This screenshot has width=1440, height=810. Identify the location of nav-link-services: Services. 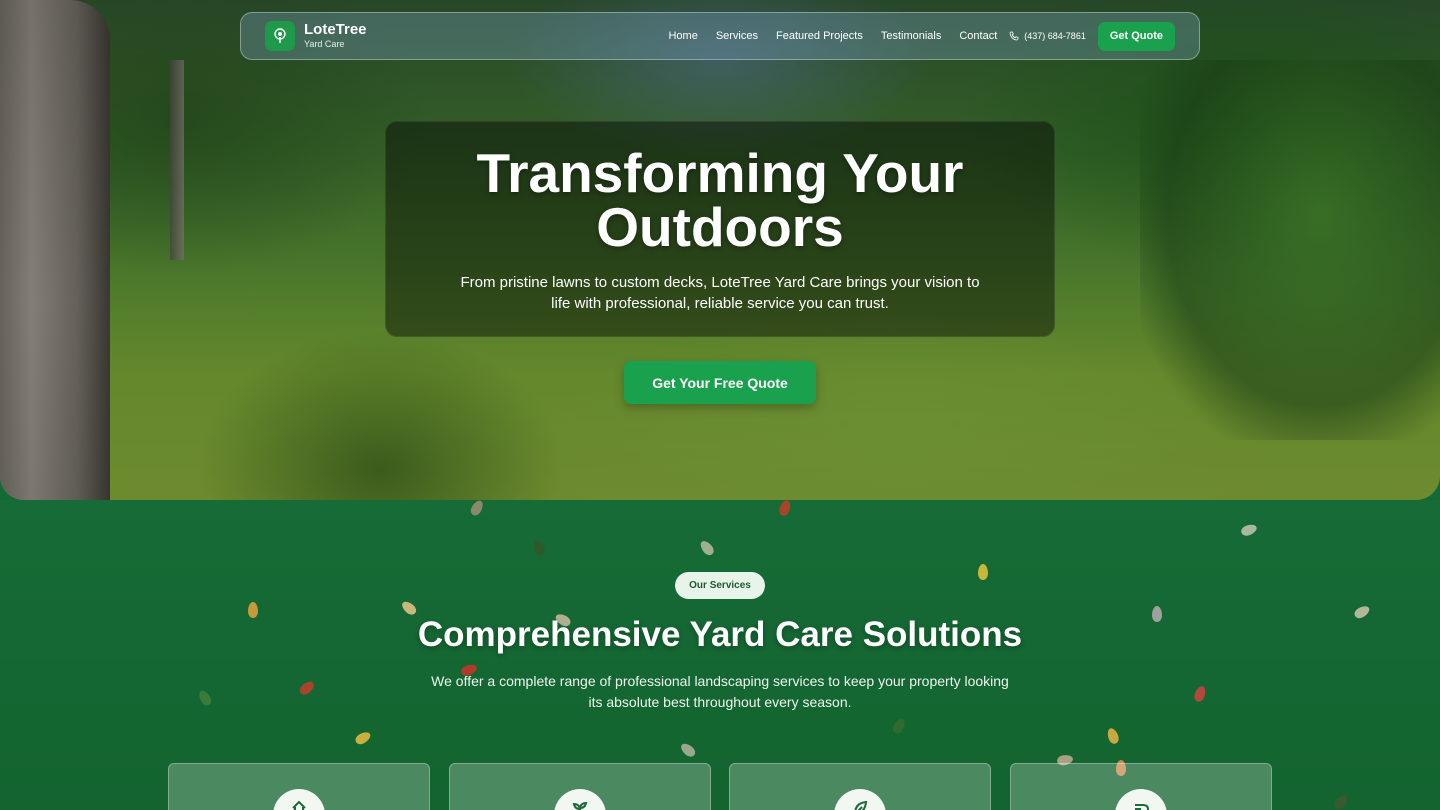
(737, 36).